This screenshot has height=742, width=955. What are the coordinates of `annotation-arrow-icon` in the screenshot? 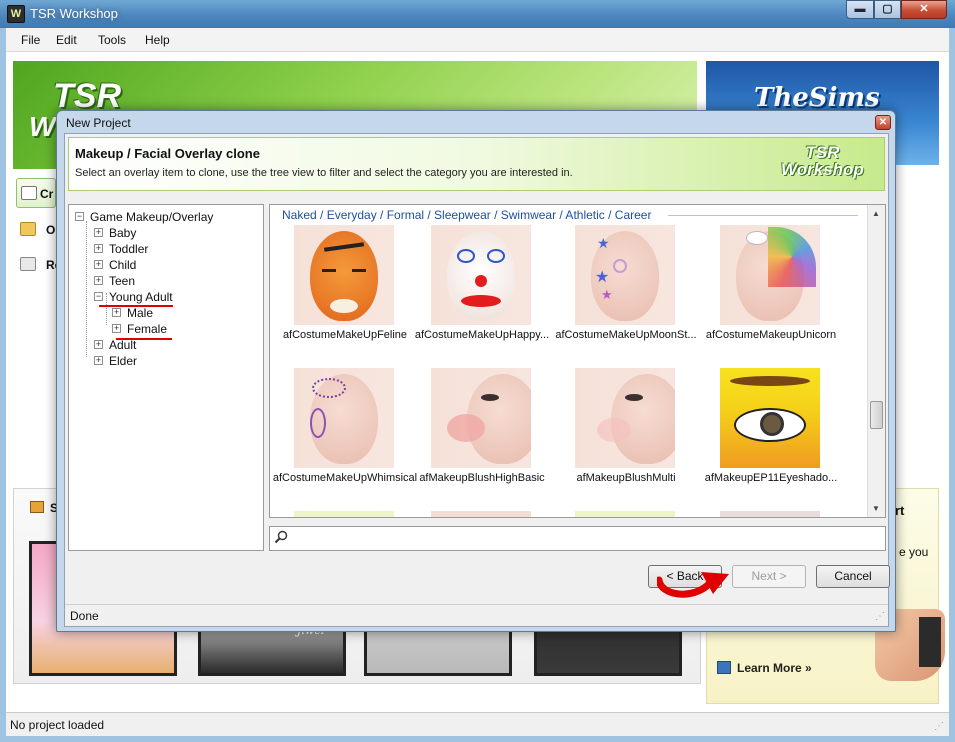 It's located at (693, 585).